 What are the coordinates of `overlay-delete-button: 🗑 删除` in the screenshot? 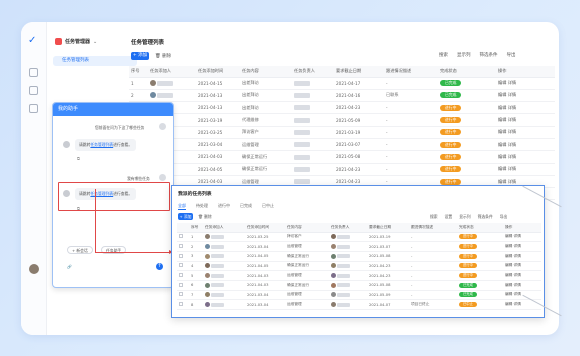 It's located at (205, 217).